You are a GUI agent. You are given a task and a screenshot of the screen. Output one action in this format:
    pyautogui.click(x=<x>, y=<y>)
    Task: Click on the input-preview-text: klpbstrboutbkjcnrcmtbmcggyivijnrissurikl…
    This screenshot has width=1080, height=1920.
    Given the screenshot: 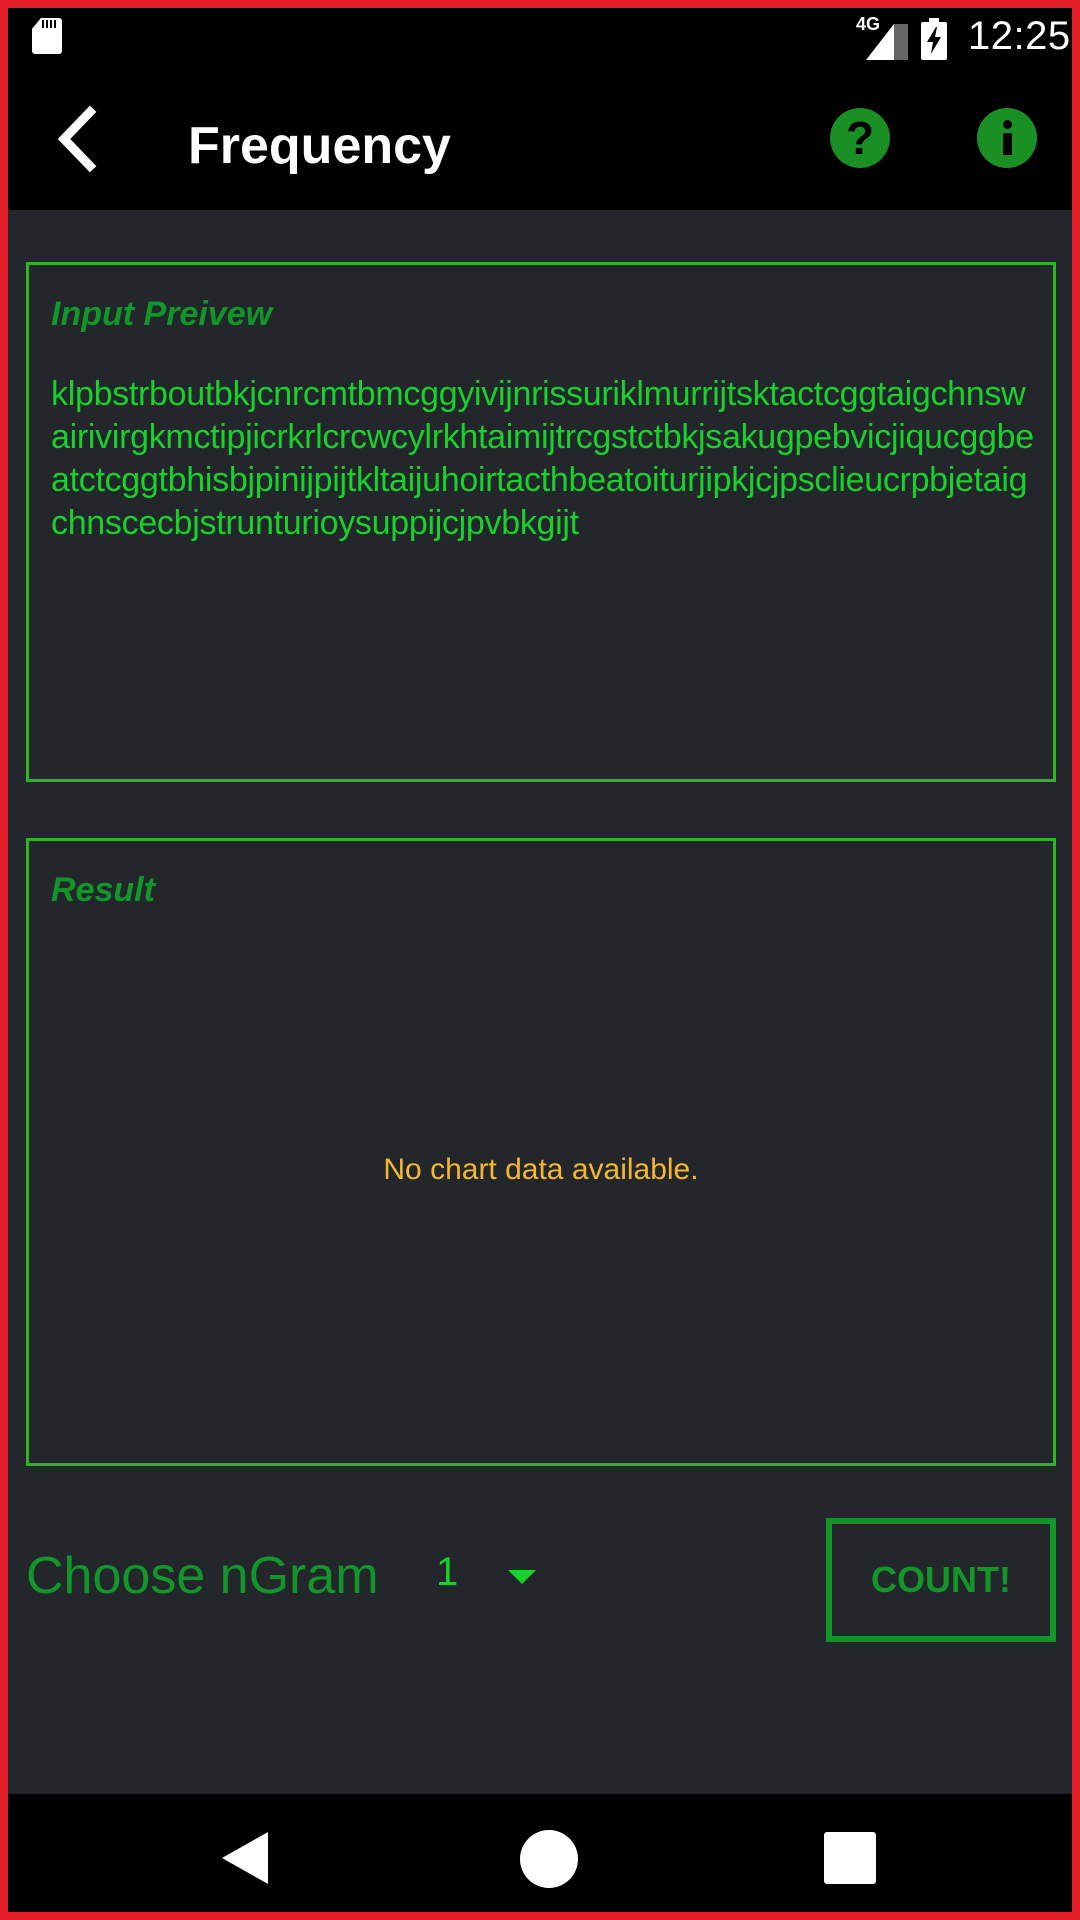 What is the action you would take?
    pyautogui.click(x=542, y=458)
    